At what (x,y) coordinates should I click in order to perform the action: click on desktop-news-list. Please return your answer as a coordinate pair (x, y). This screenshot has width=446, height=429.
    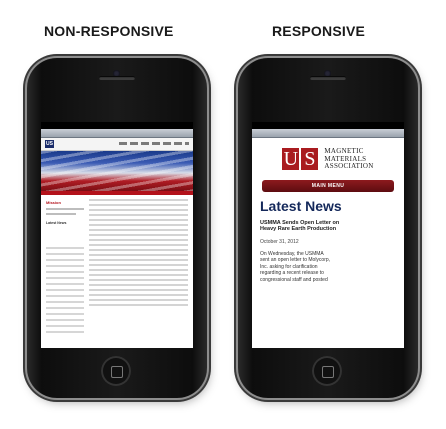
    Looking at the image, I should click on (65, 292).